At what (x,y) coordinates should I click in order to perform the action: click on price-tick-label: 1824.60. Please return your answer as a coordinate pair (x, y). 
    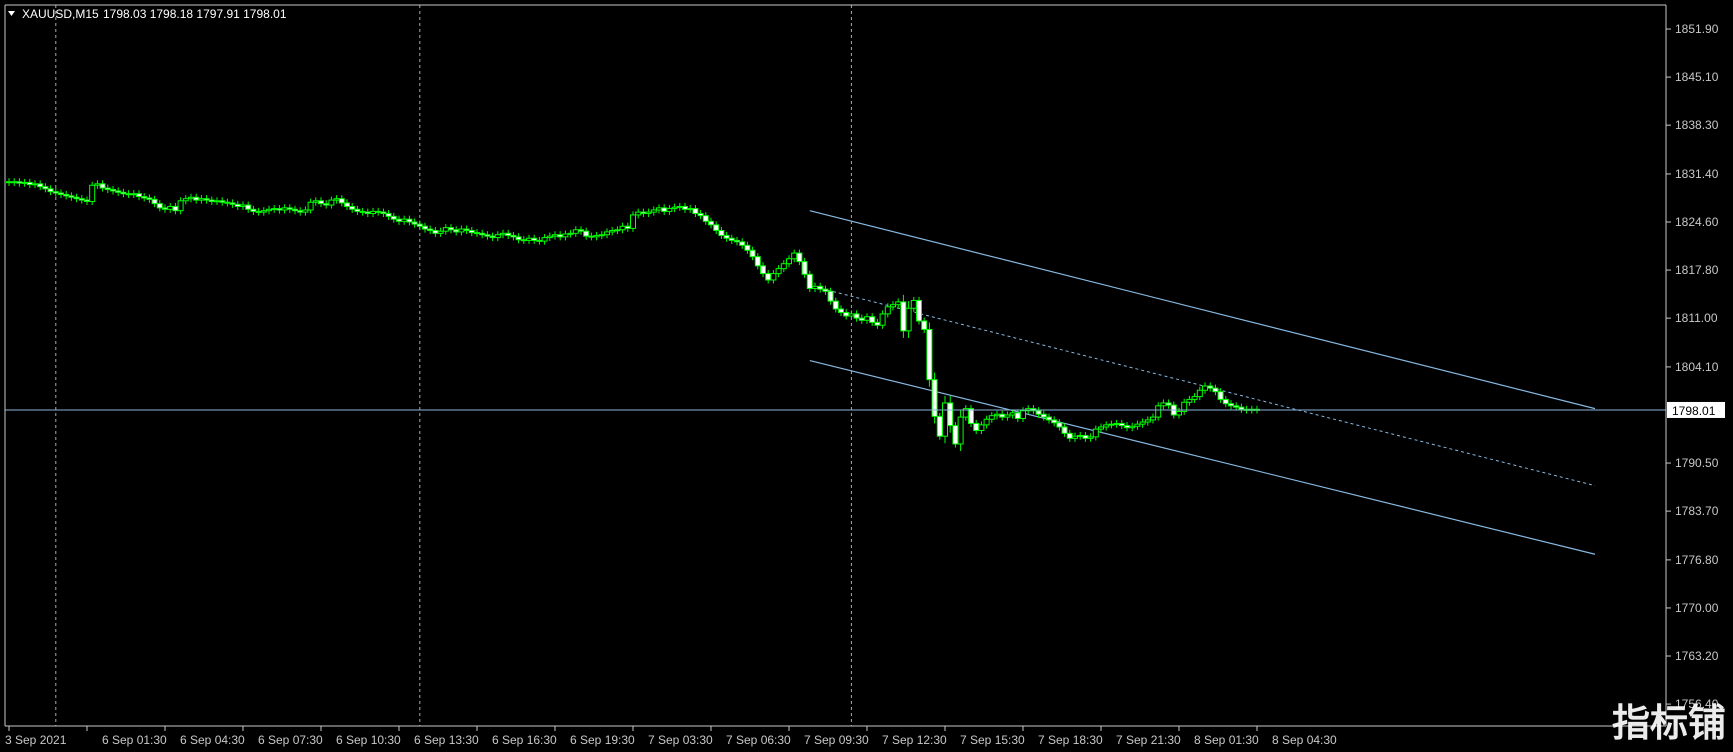
    Looking at the image, I should click on (1697, 222).